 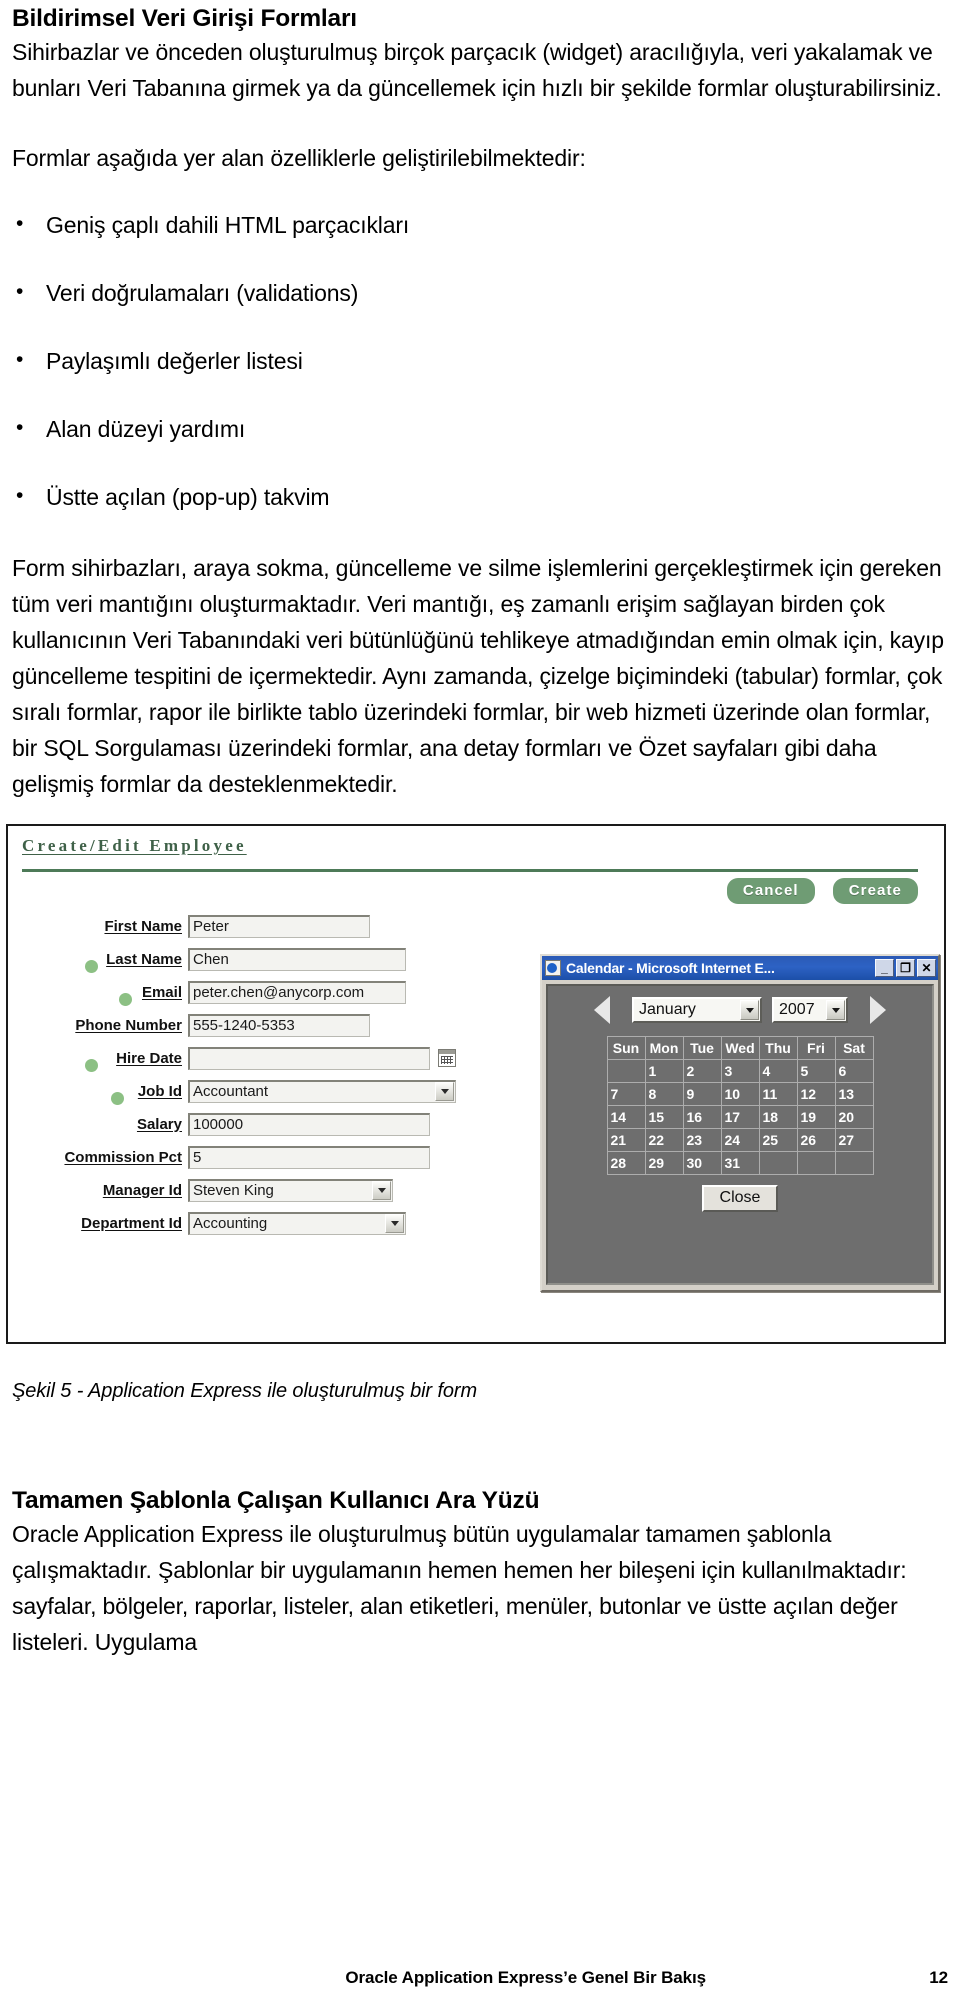 I want to click on minimize-button: _, so click(x=884, y=968).